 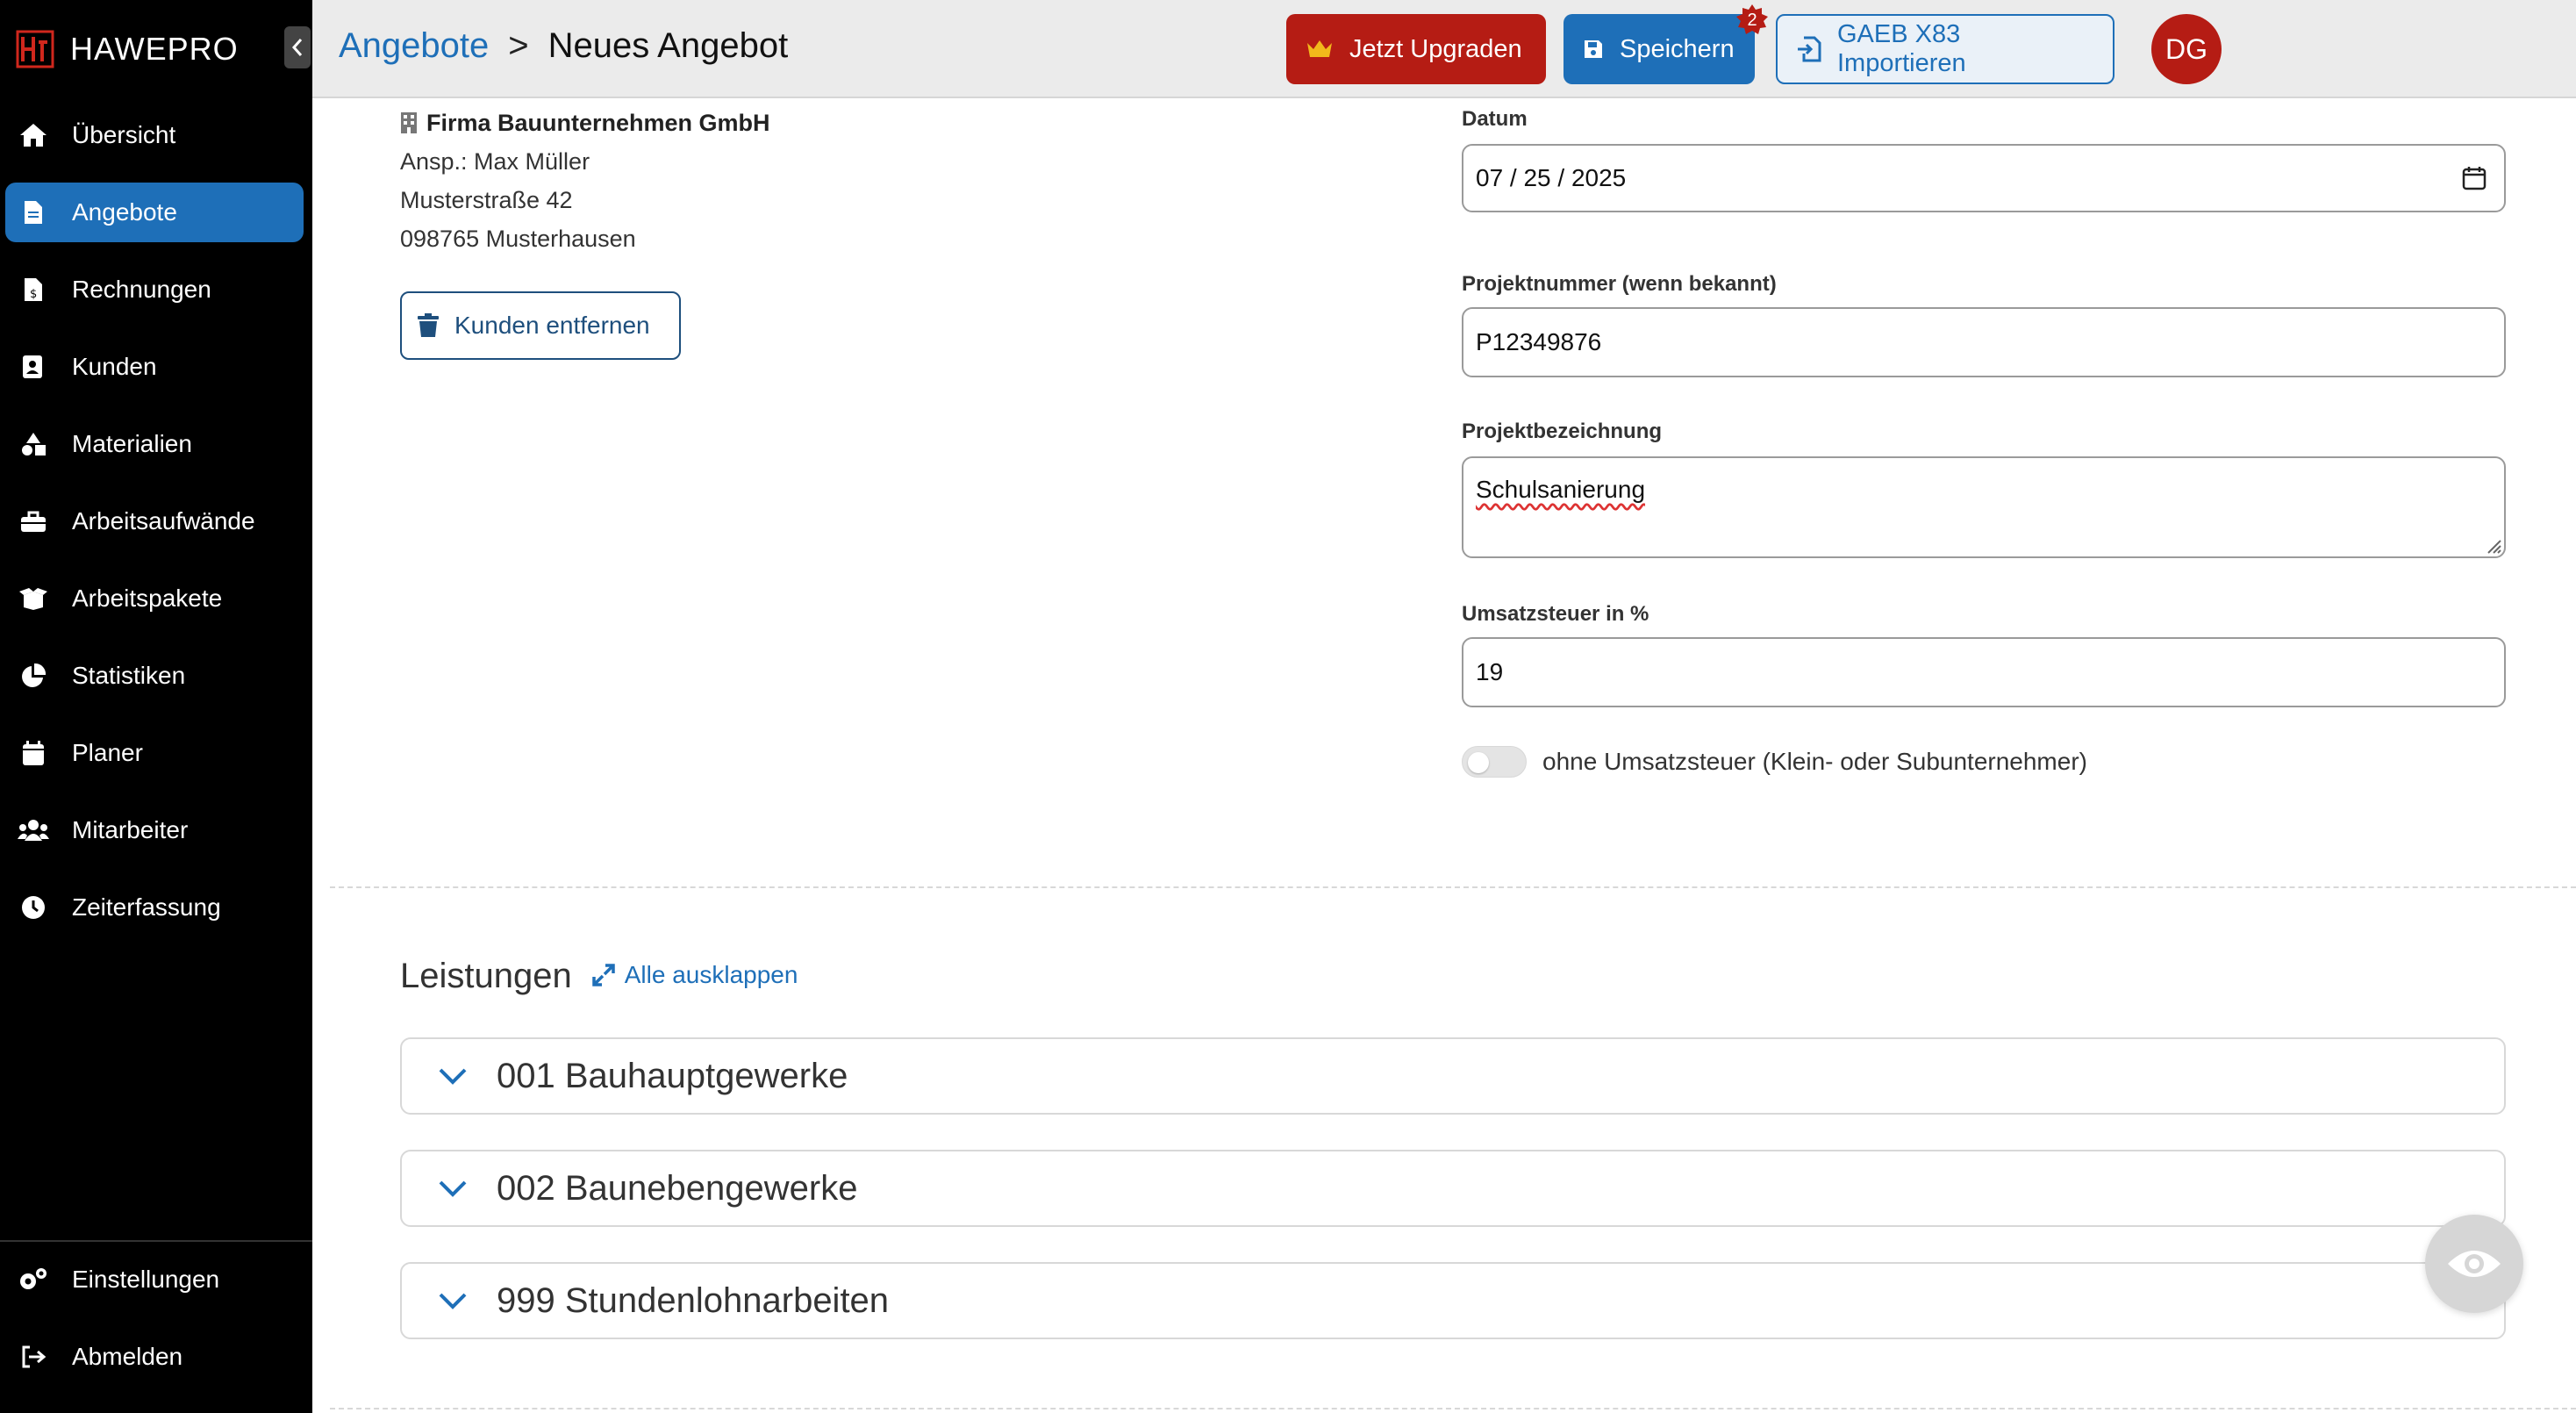 What do you see at coordinates (409, 122) in the screenshot?
I see `building-icon` at bounding box center [409, 122].